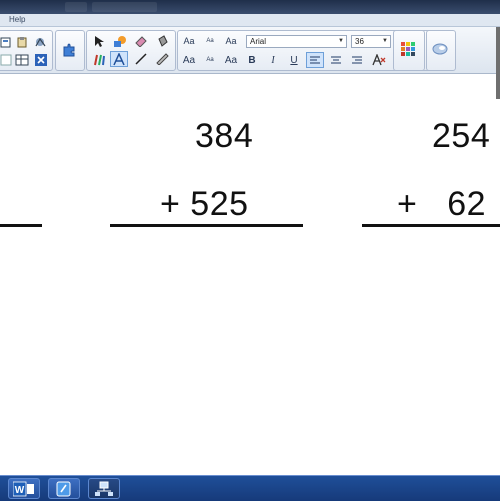  I want to click on toolbar-group-page, so click(26, 50).